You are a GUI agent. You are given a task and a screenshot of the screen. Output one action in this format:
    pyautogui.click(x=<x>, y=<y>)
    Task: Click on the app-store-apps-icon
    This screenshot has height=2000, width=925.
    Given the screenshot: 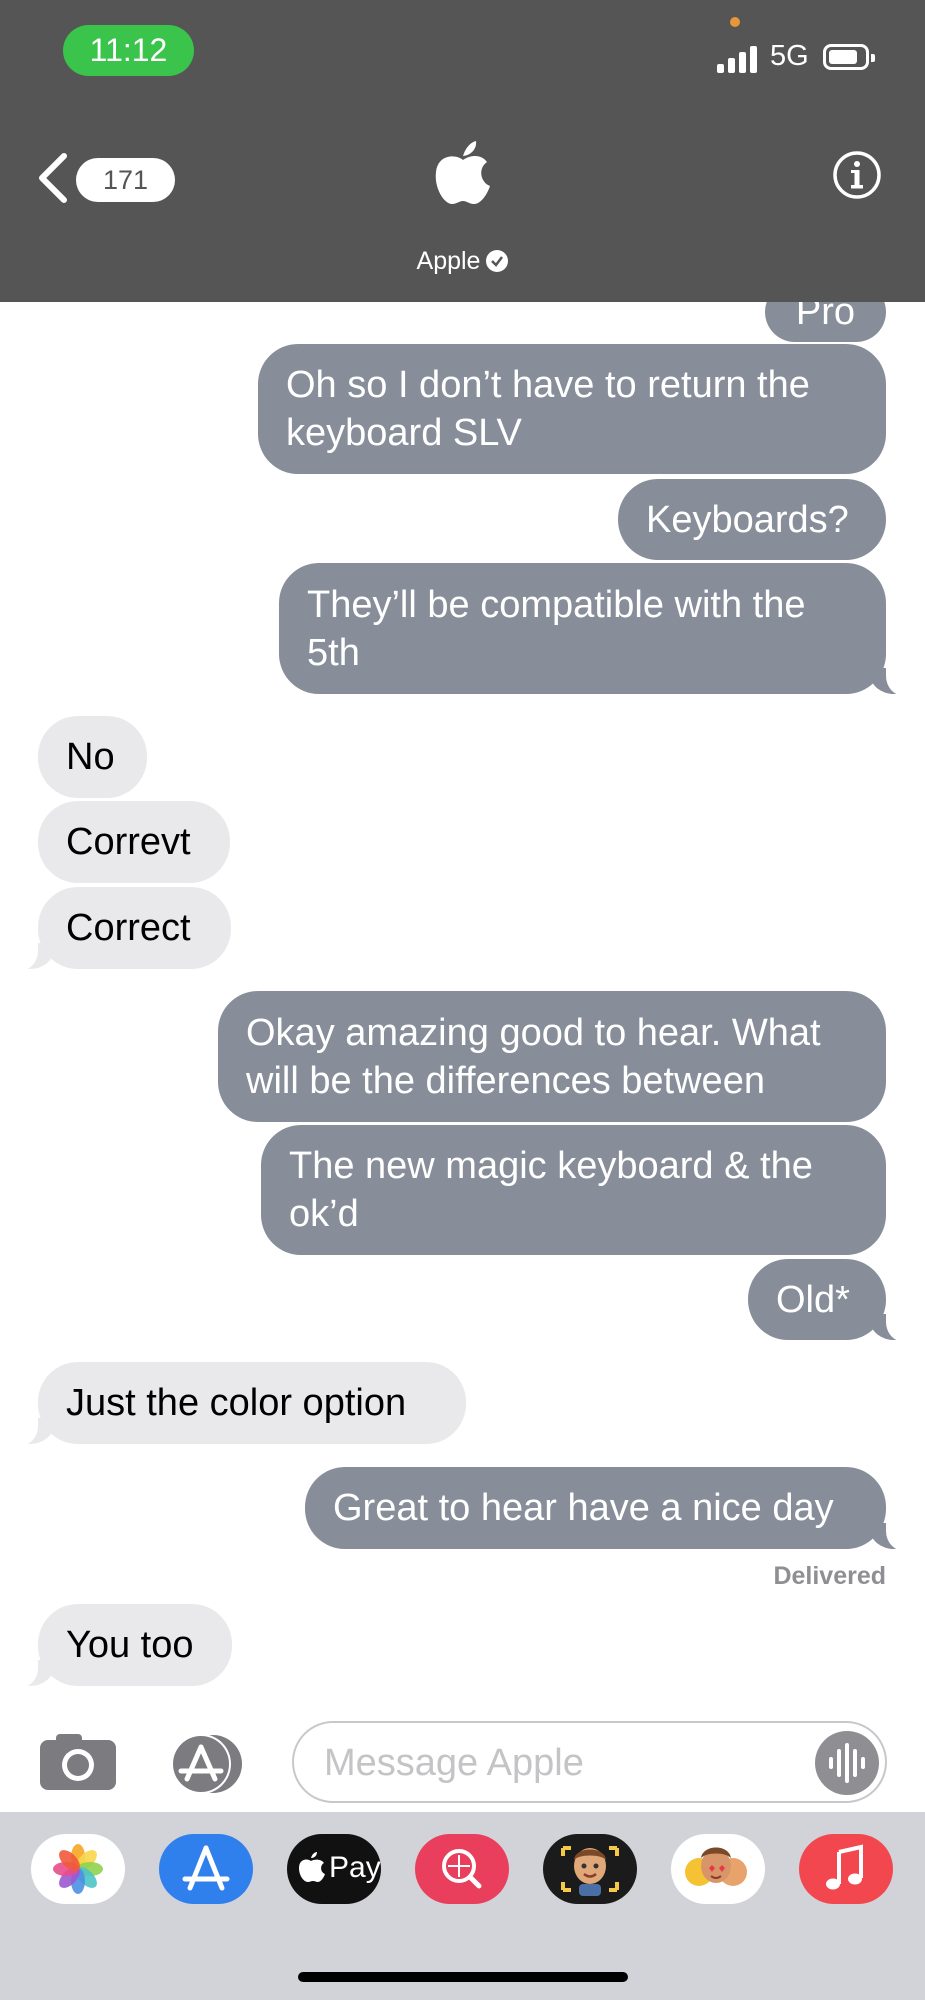 What is the action you would take?
    pyautogui.click(x=208, y=1764)
    